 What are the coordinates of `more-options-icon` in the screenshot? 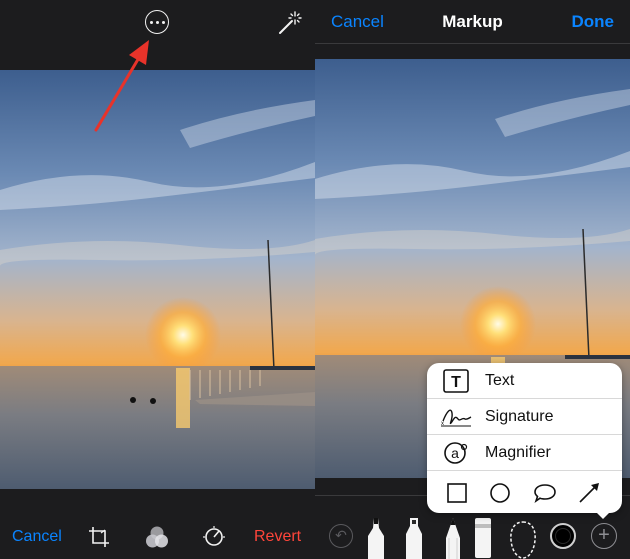 It's located at (157, 22).